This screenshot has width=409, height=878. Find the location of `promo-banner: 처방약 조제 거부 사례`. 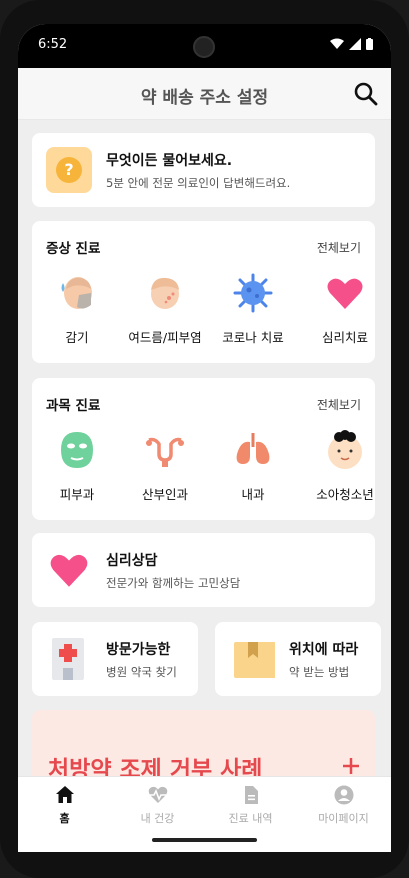

promo-banner: 처방약 조제 거부 사례 is located at coordinates (203, 743).